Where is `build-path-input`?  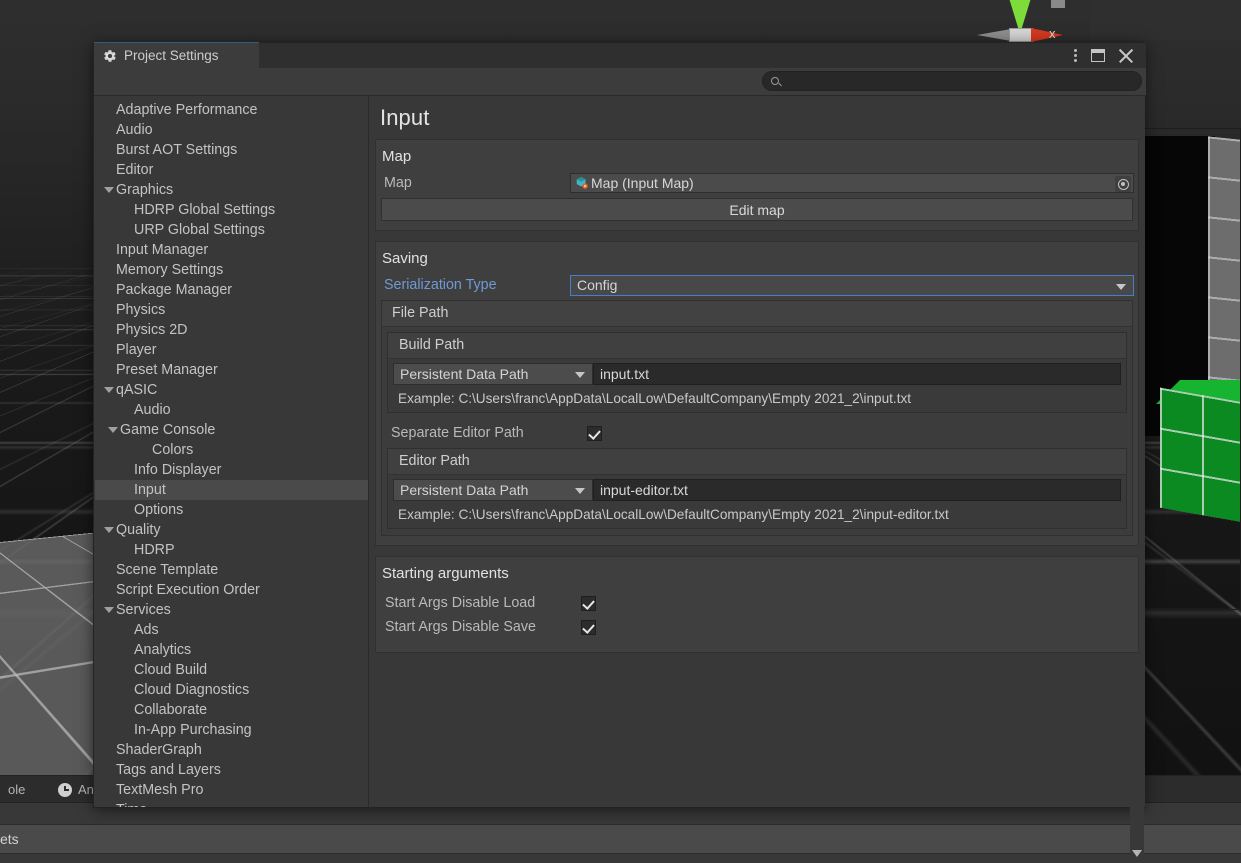 build-path-input is located at coordinates (857, 374).